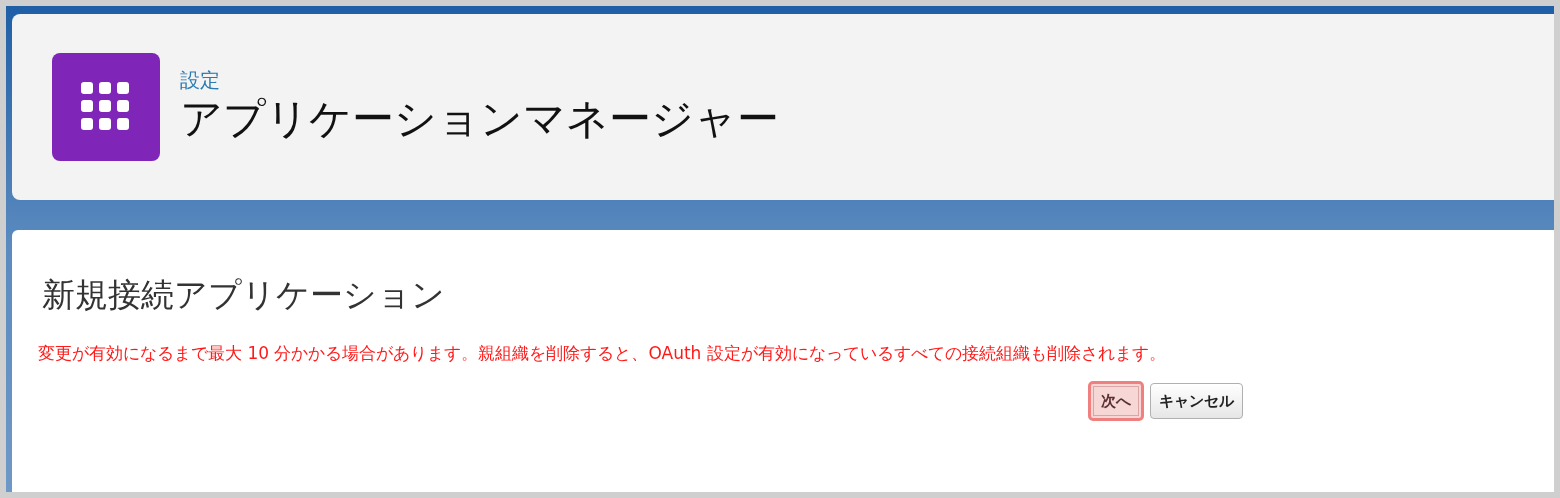 This screenshot has width=1560, height=498. Describe the element at coordinates (106, 107) in the screenshot. I see `app-grid-icon` at that location.